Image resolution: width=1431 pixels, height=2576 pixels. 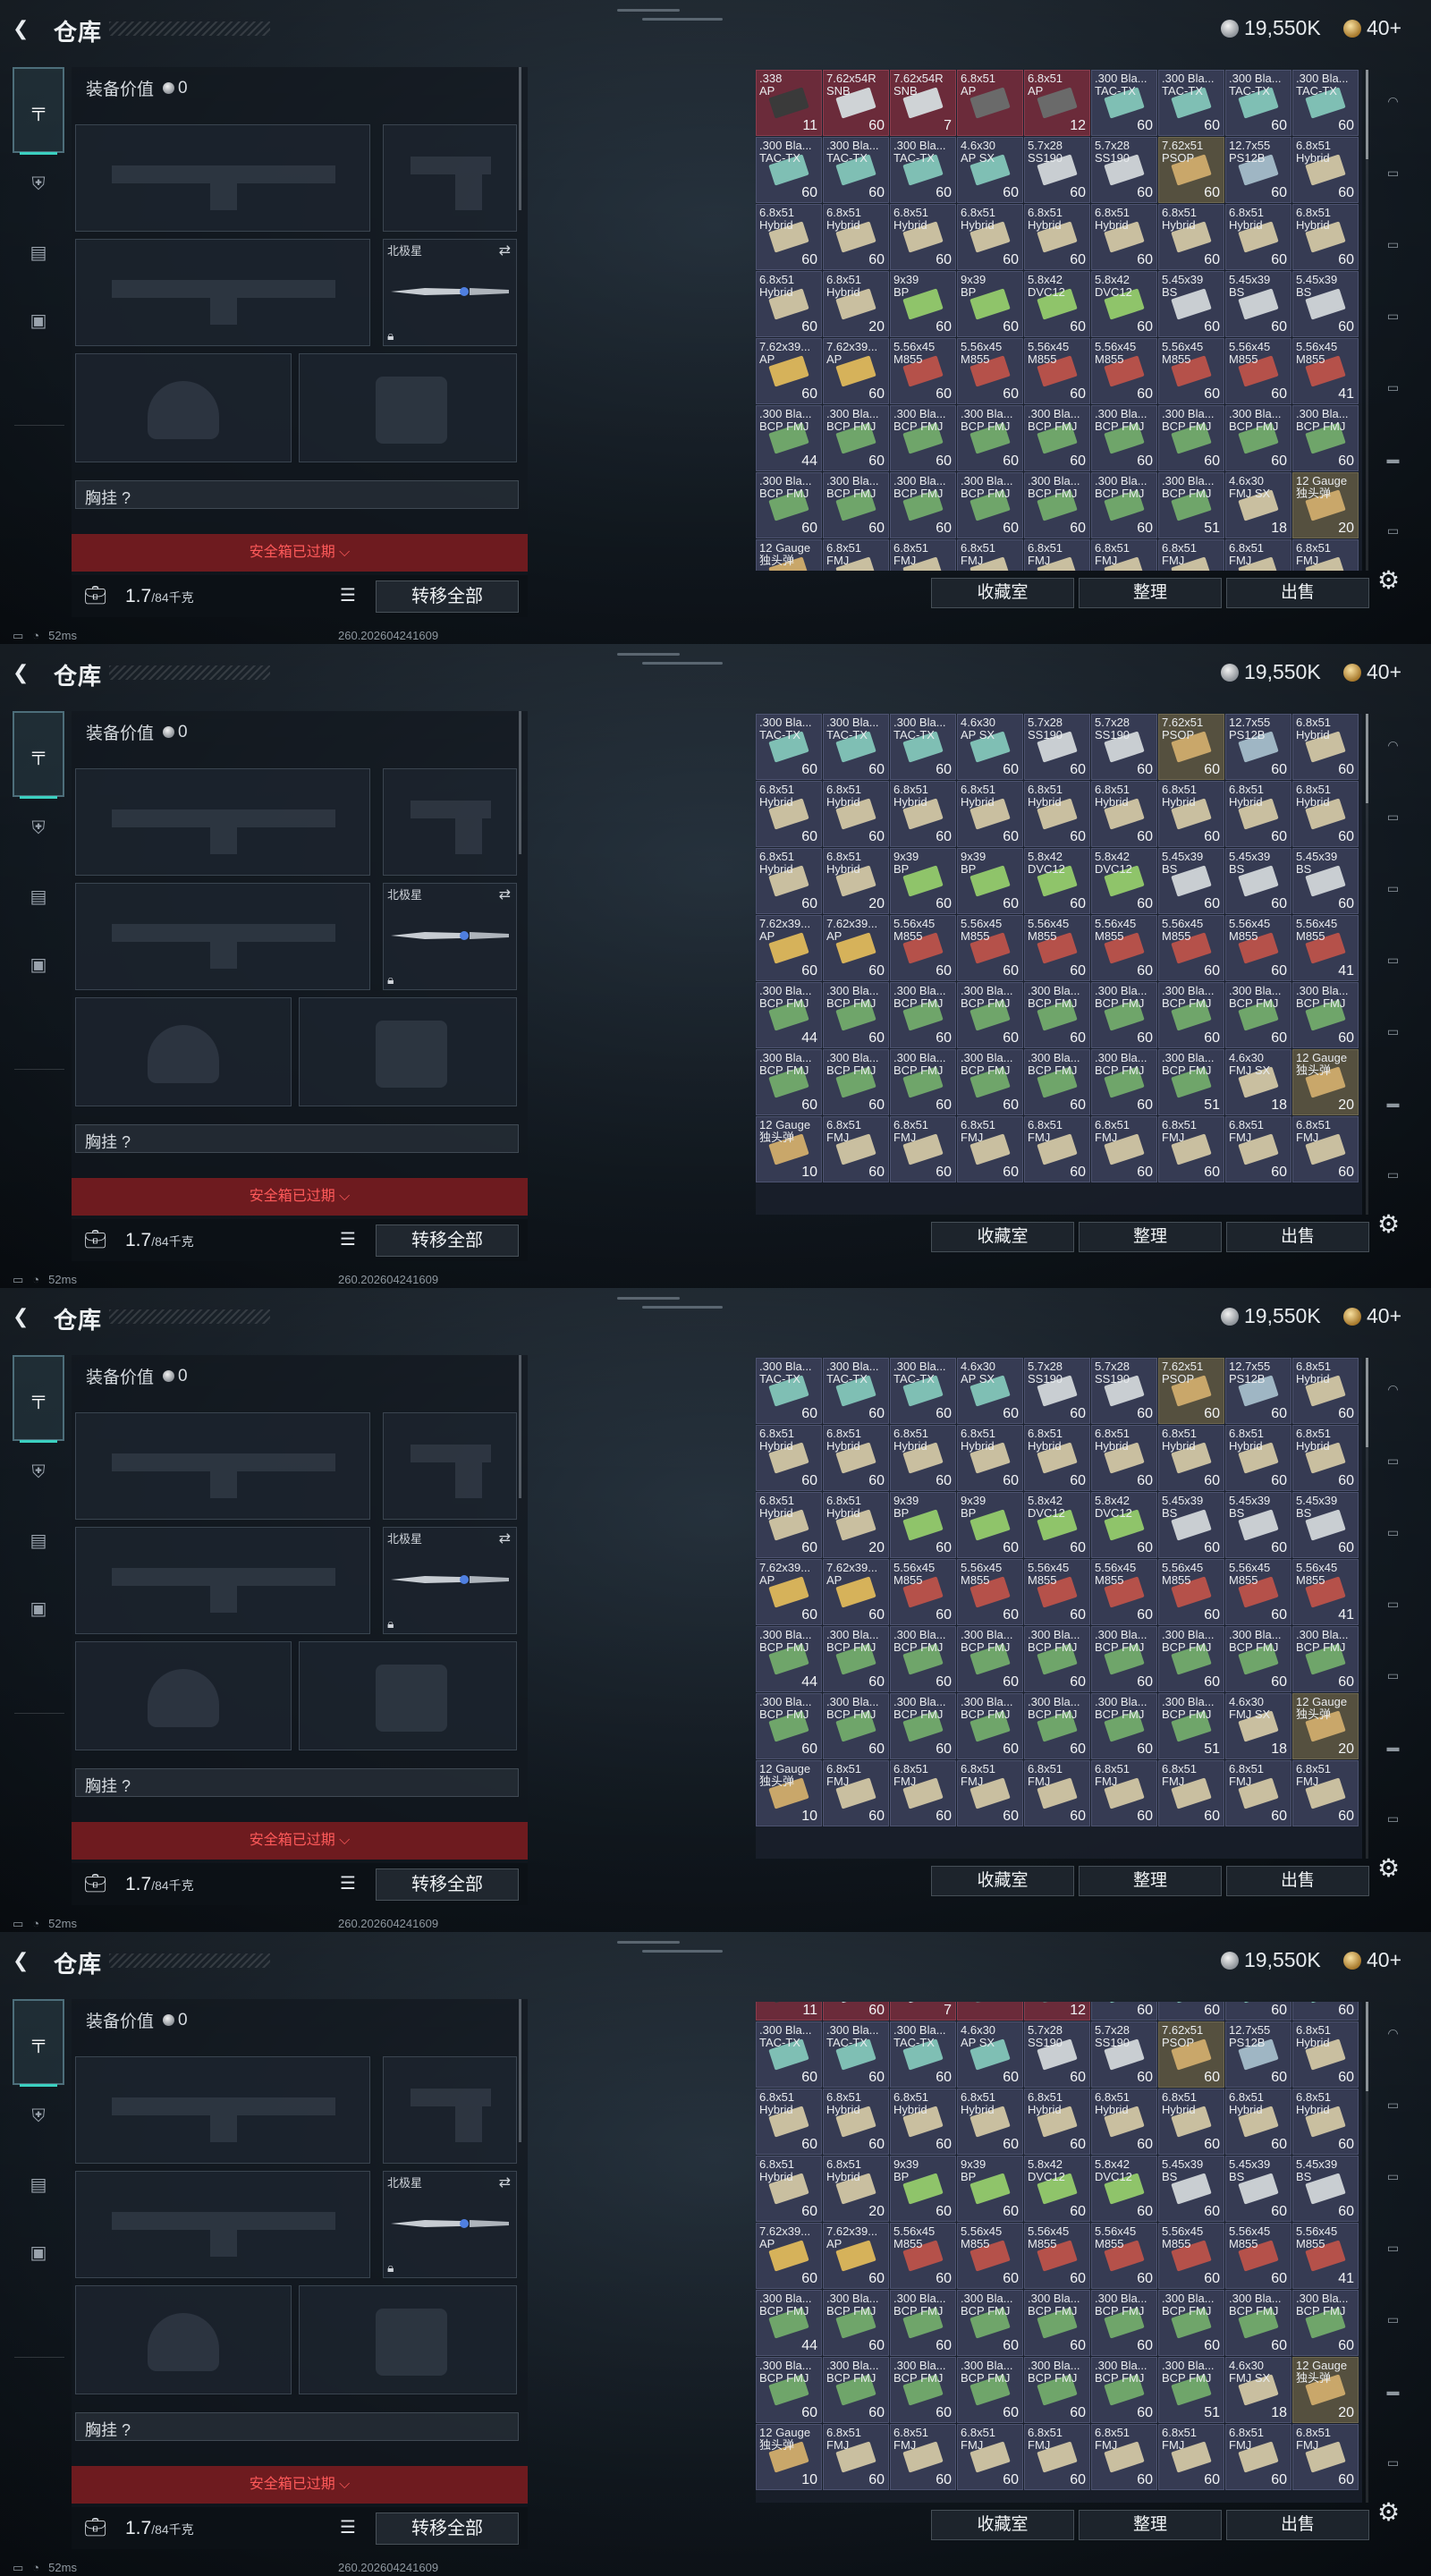 I want to click on back-arrow-icon: ❮, so click(x=25, y=672).